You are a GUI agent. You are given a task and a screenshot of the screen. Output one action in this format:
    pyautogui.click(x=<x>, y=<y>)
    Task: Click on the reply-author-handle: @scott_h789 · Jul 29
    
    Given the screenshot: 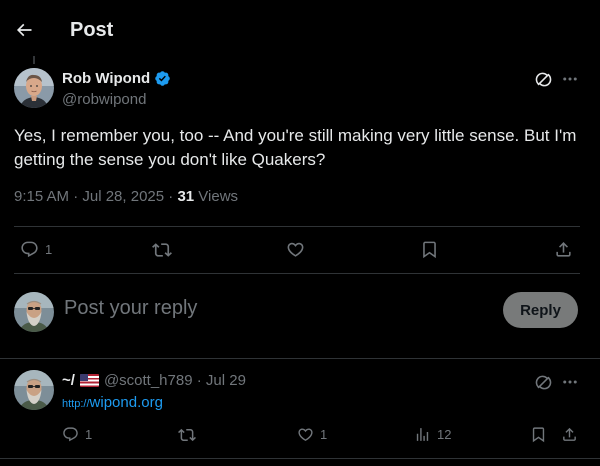 What is the action you would take?
    pyautogui.click(x=175, y=380)
    